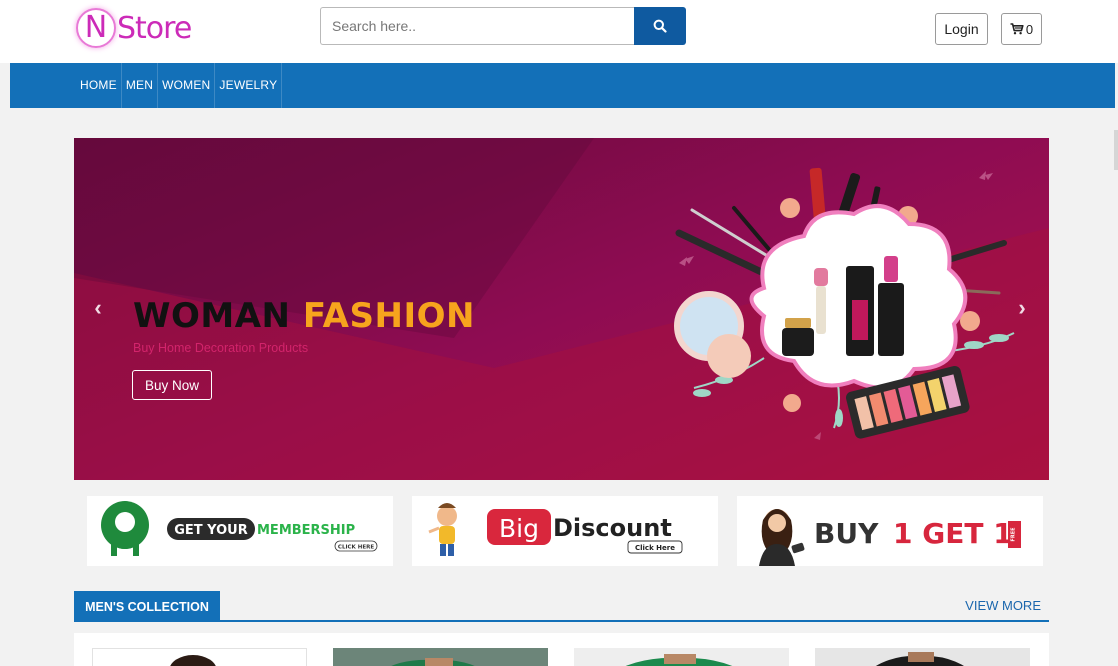  I want to click on search-icon, so click(660, 26).